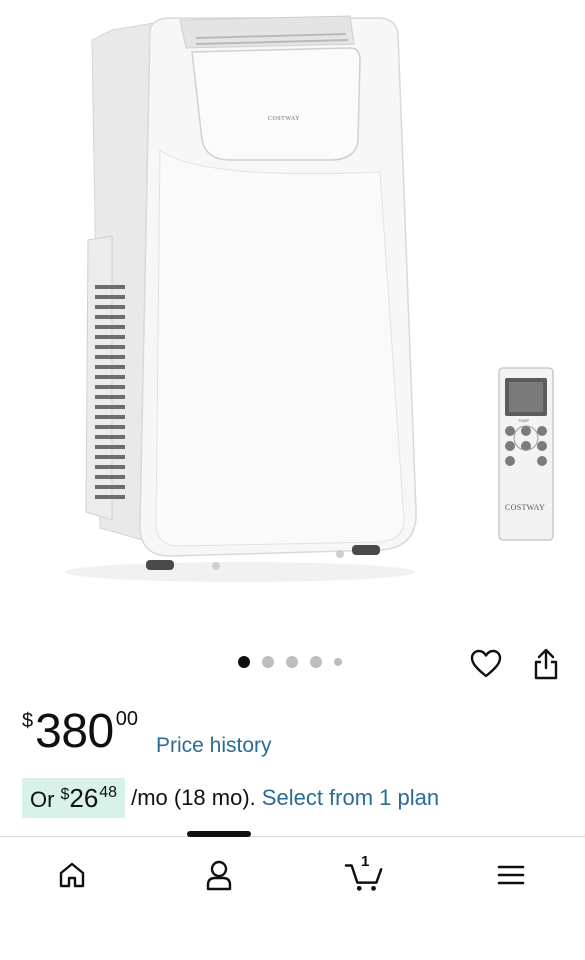 Image resolution: width=585 pixels, height=960 pixels. I want to click on monthly-price-fraction: 48, so click(108, 792).